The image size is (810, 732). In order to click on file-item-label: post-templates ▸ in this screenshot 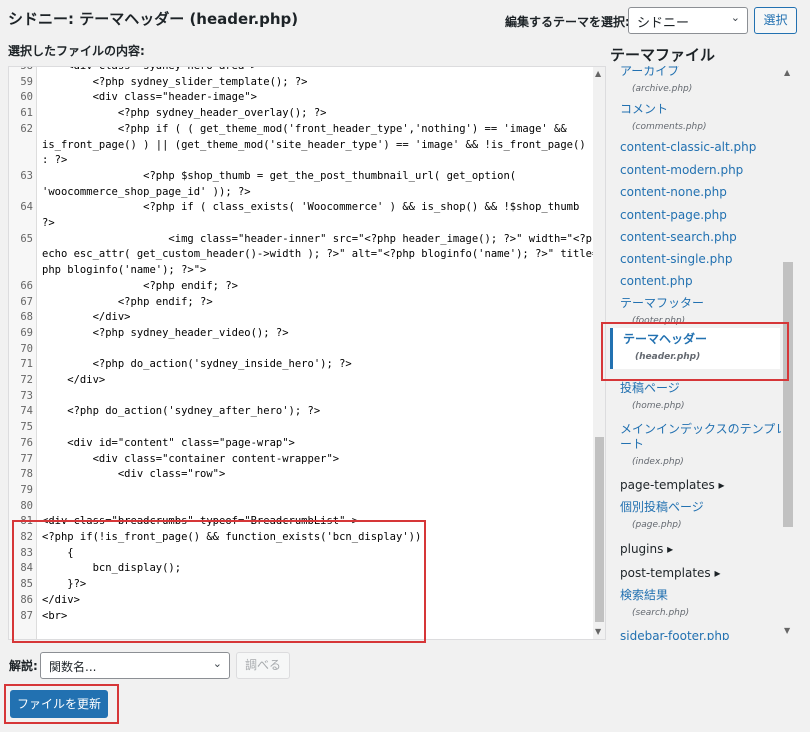, I will do `click(670, 573)`.